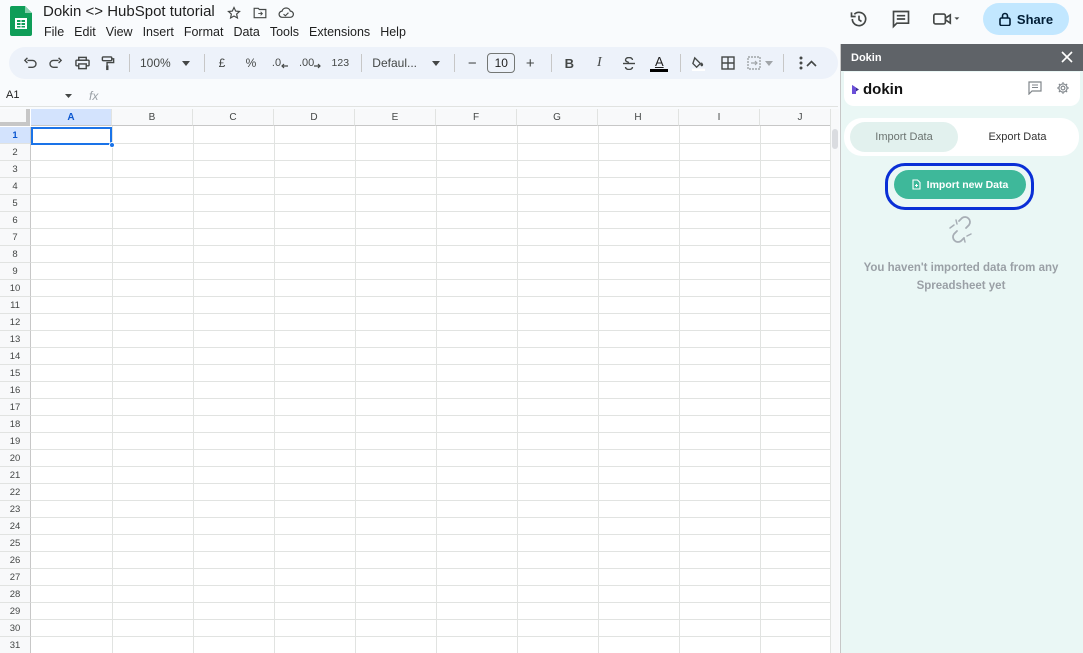  What do you see at coordinates (15, 560) in the screenshot?
I see `row-header-26: 26` at bounding box center [15, 560].